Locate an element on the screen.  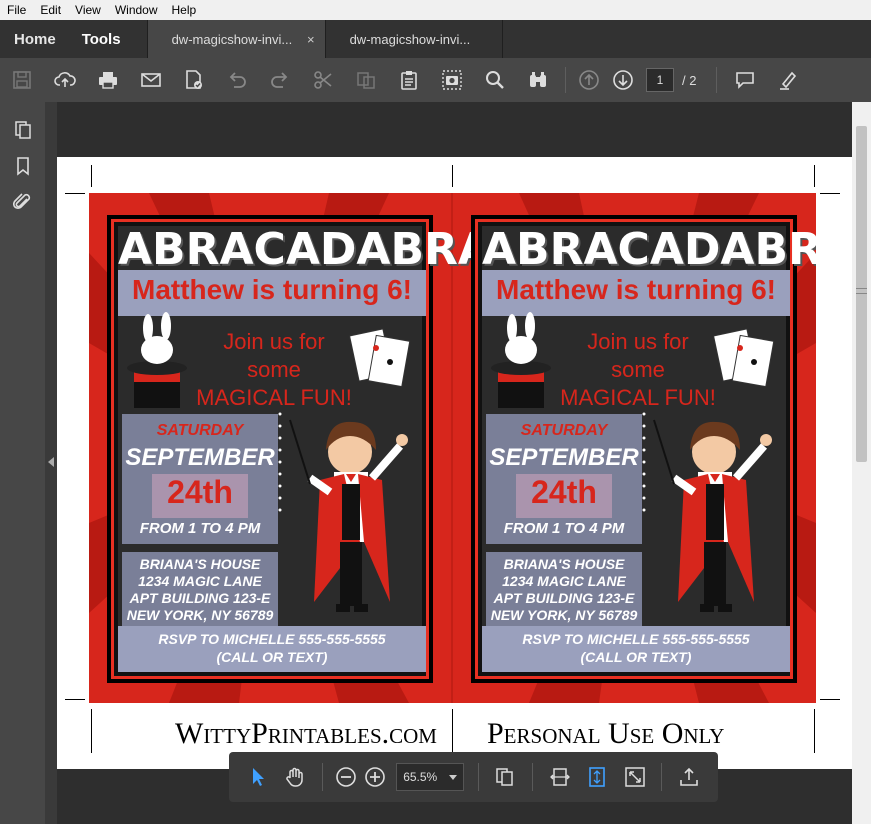
binoculars-icon is located at coordinates (537, 80).